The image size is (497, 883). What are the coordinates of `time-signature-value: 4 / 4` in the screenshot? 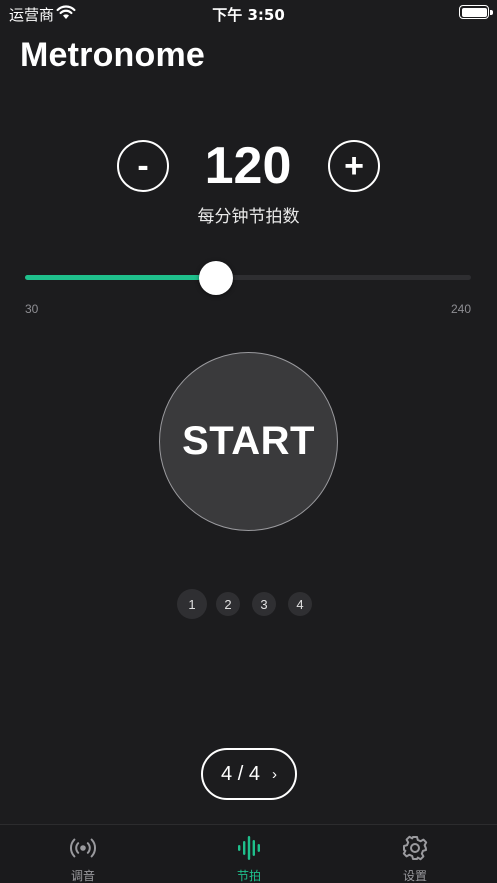 It's located at (240, 773).